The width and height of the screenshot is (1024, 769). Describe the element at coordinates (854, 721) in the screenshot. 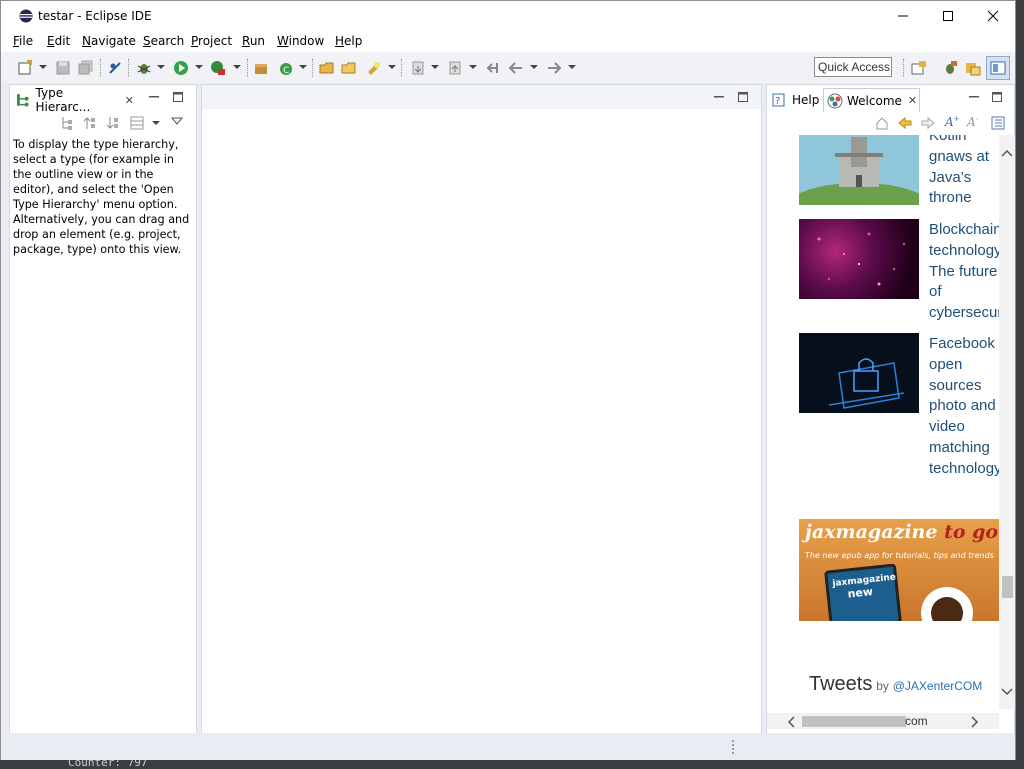

I see `horizontal-scroll-thumb` at that location.